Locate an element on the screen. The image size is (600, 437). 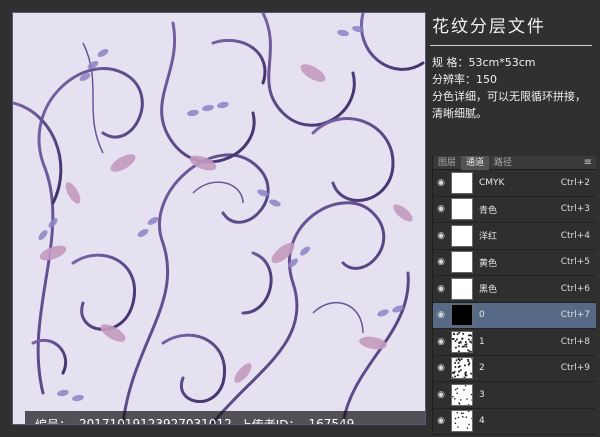
channel-name: 3 is located at coordinates (482, 394).